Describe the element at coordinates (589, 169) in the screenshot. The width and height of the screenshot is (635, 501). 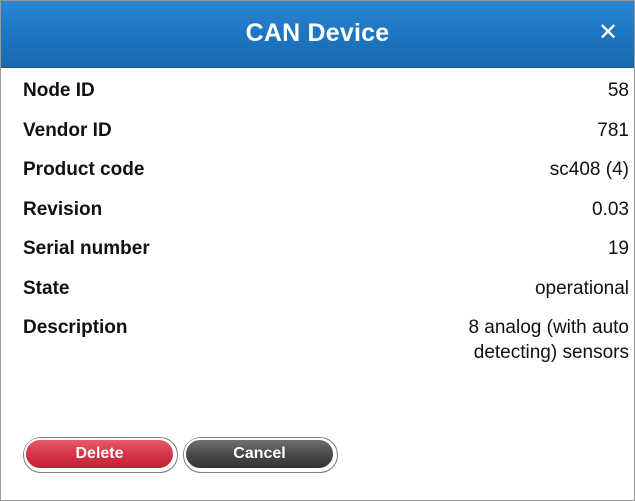
I see `field-value: sc408 (4)` at that location.